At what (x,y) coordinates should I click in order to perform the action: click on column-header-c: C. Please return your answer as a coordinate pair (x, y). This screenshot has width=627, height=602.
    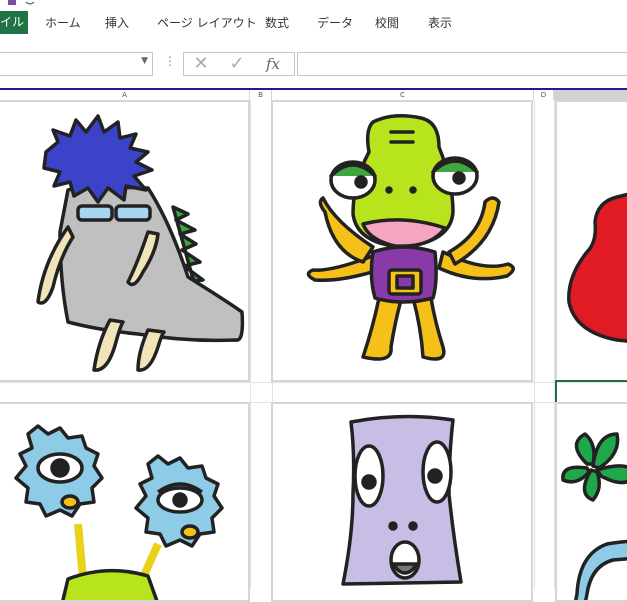
    Looking at the image, I should click on (403, 95).